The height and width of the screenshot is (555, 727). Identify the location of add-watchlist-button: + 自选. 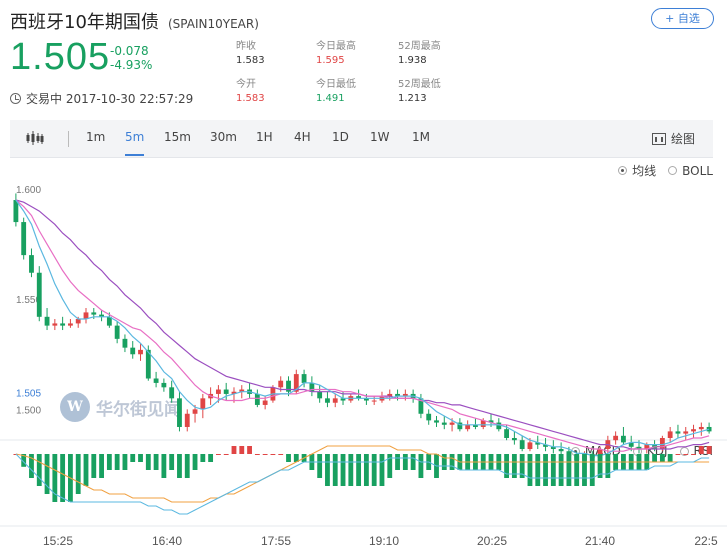
(682, 18).